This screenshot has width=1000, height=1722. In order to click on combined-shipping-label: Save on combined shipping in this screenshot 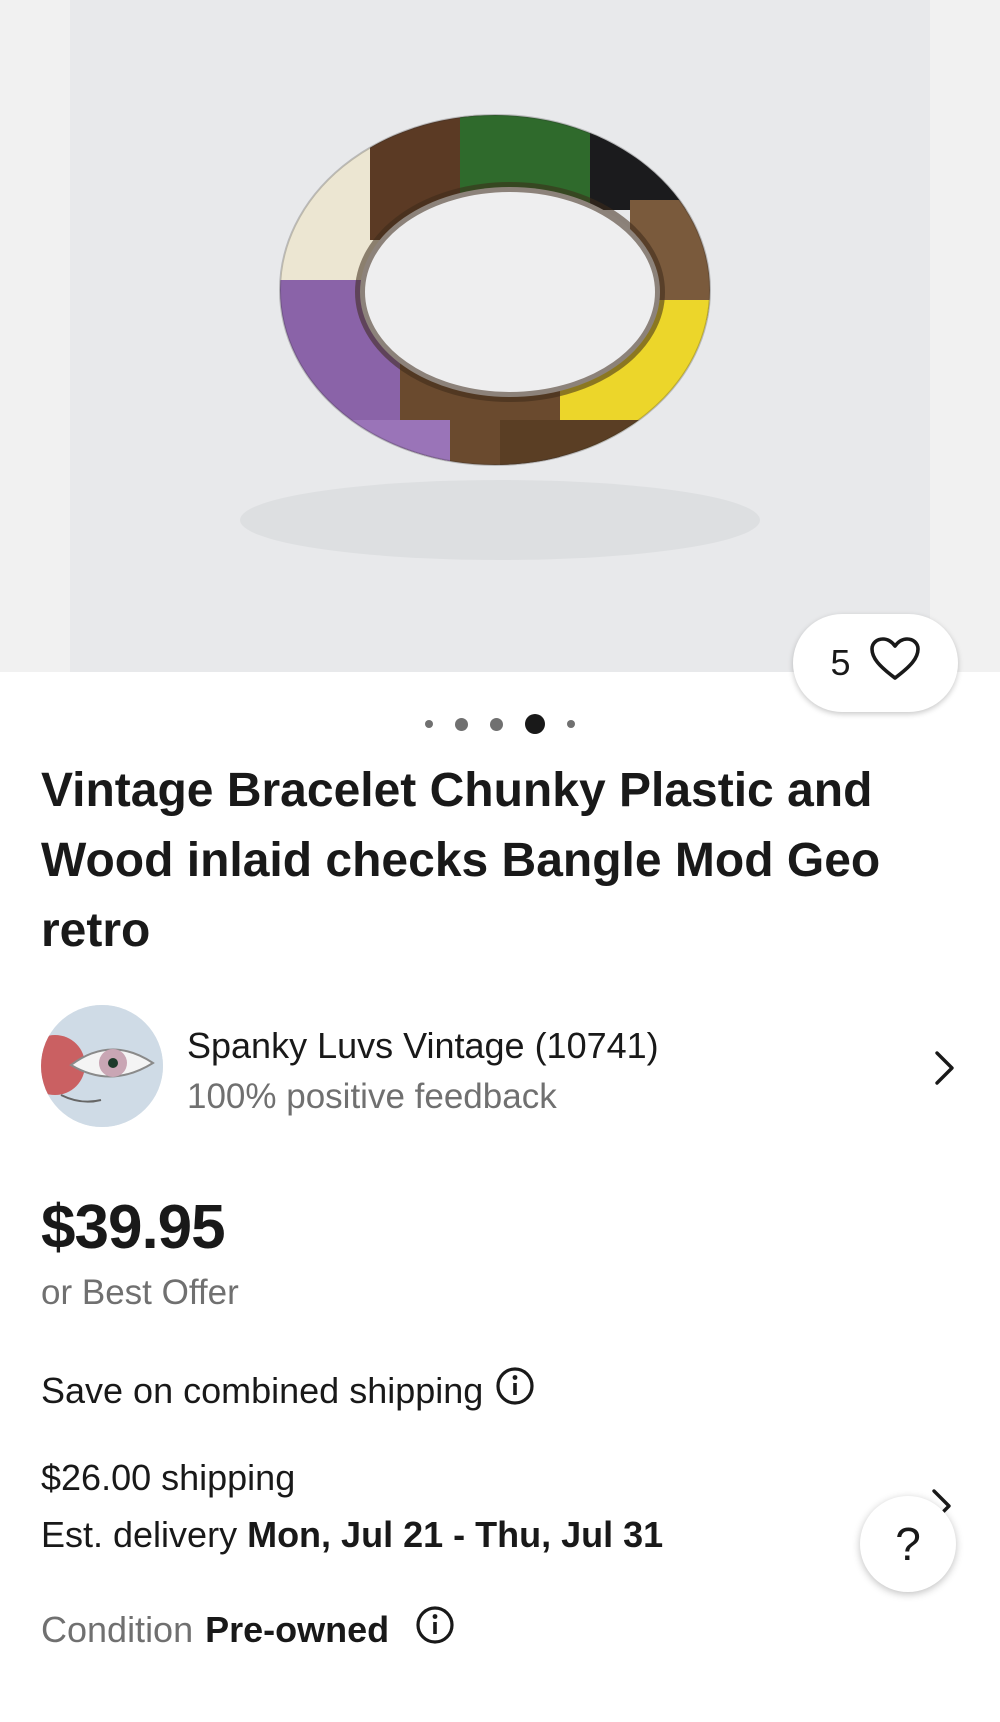, I will do `click(262, 1390)`.